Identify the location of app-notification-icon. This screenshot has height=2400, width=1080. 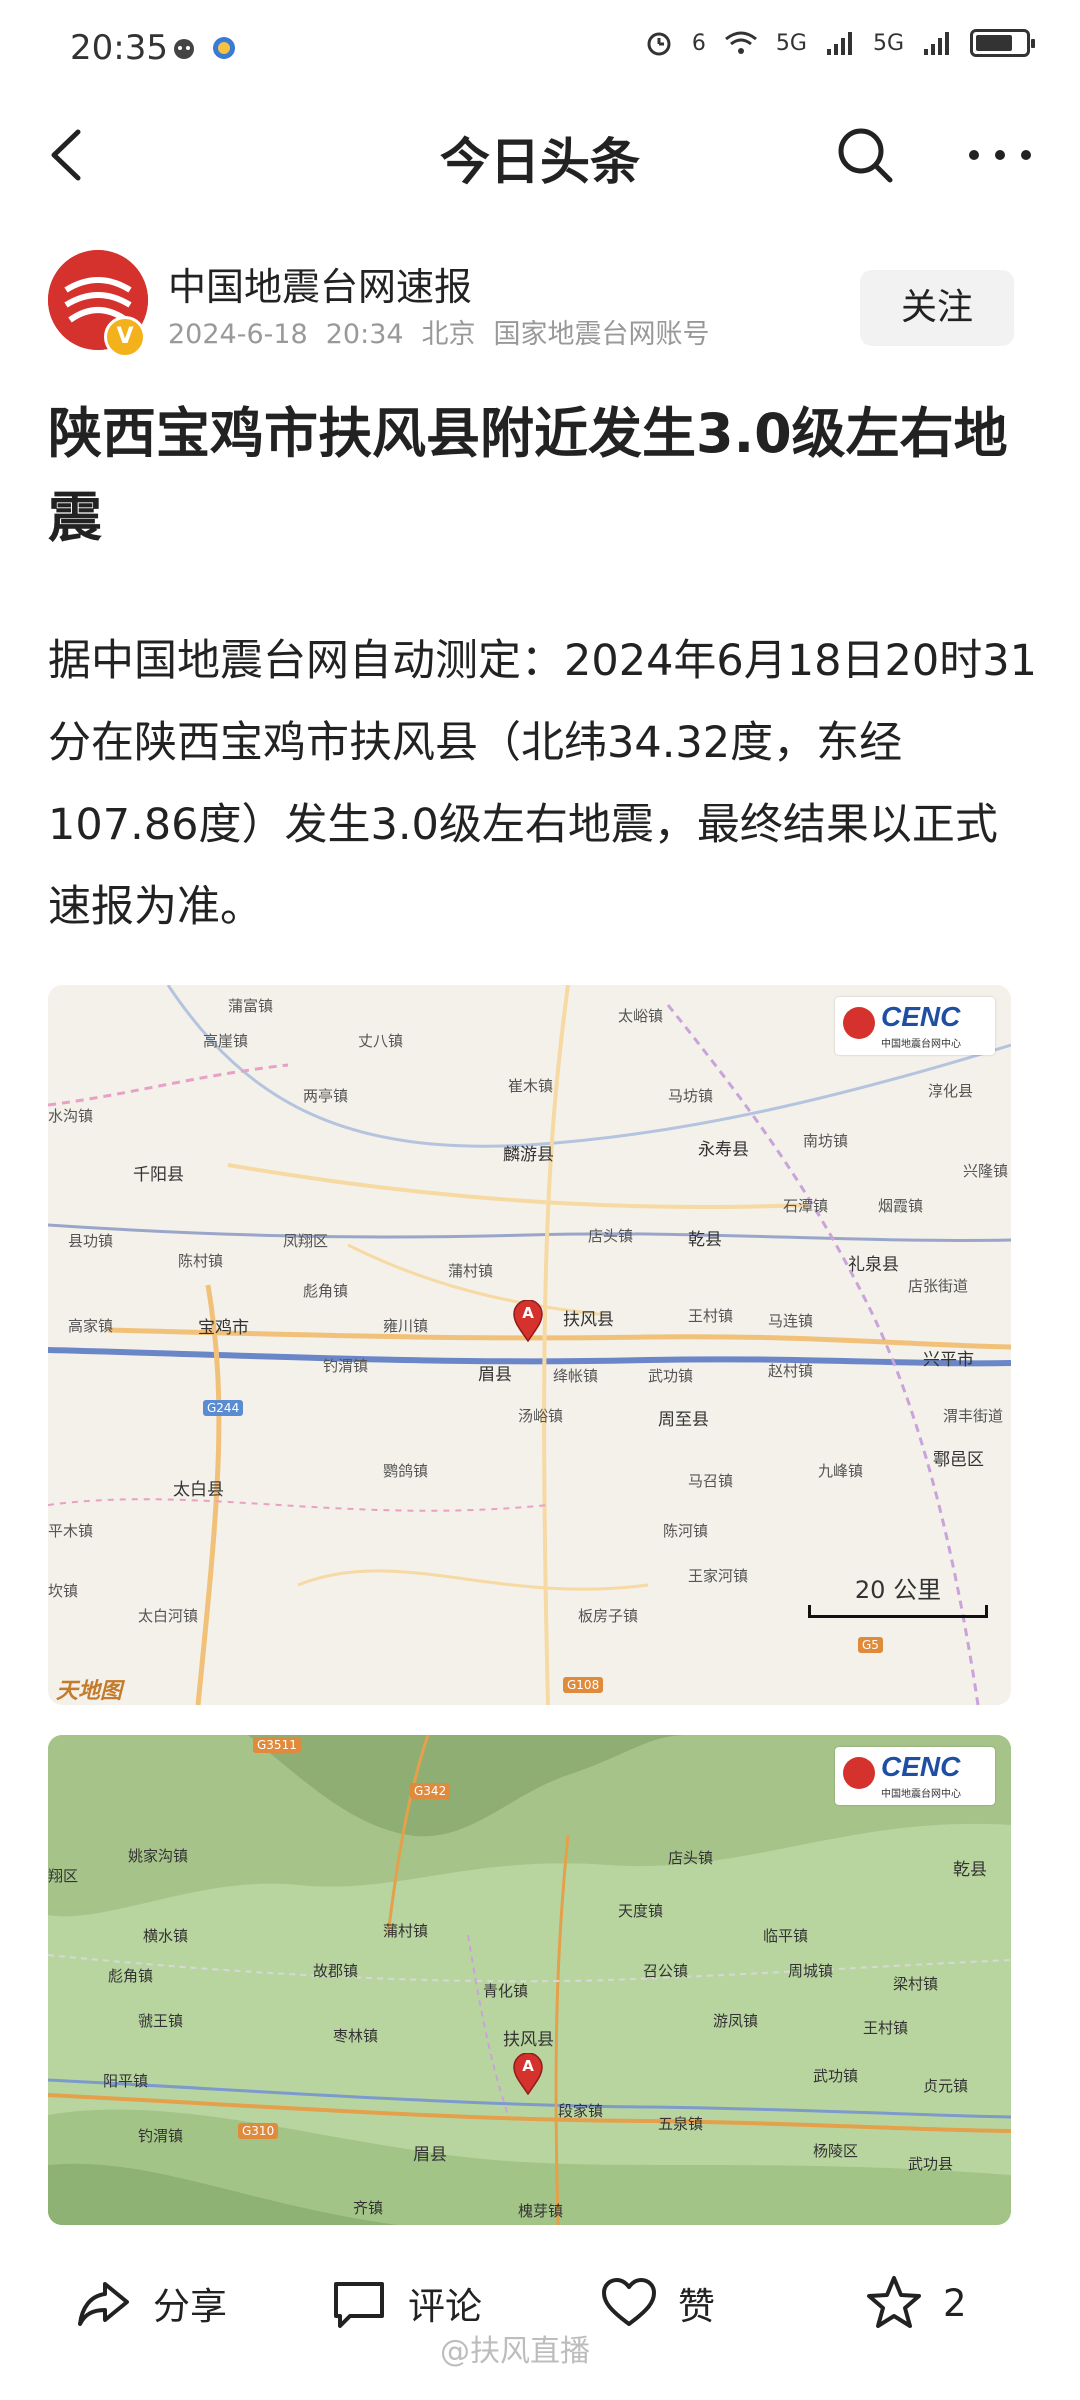
(224, 48).